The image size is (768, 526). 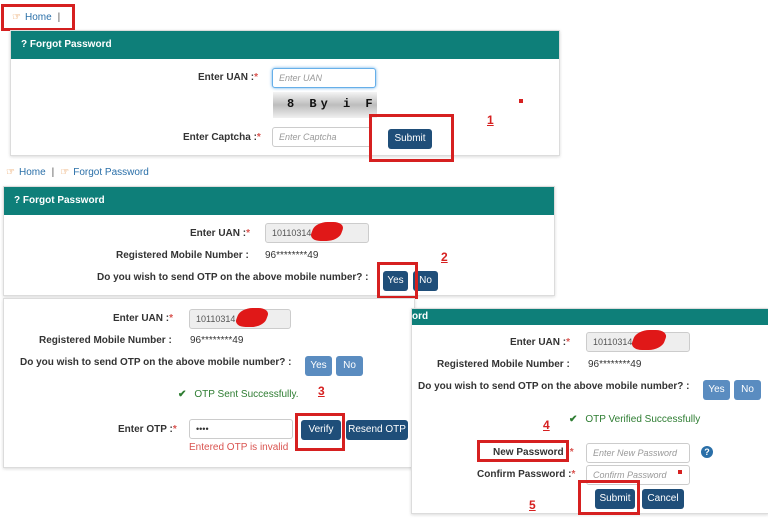 What do you see at coordinates (663, 499) in the screenshot?
I see `cancel-button: Cancel` at bounding box center [663, 499].